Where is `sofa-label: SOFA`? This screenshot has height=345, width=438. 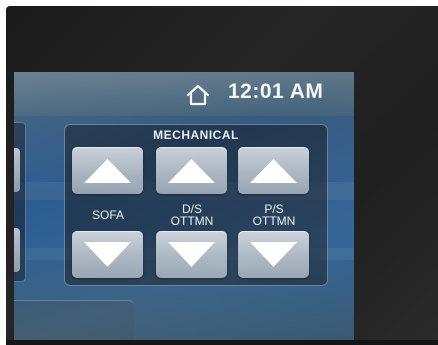 sofa-label: SOFA is located at coordinates (108, 215).